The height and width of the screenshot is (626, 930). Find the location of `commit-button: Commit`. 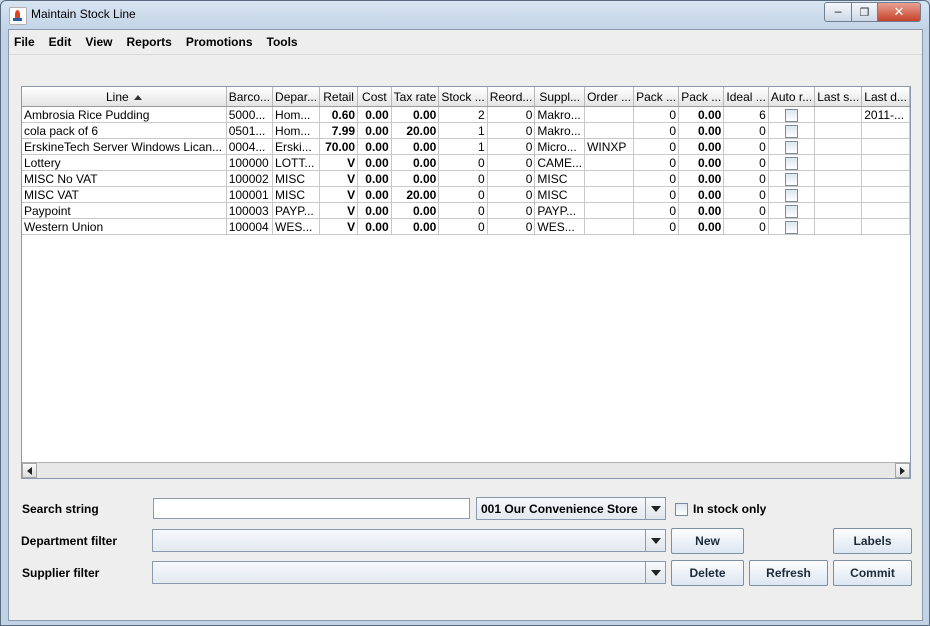

commit-button: Commit is located at coordinates (872, 573).